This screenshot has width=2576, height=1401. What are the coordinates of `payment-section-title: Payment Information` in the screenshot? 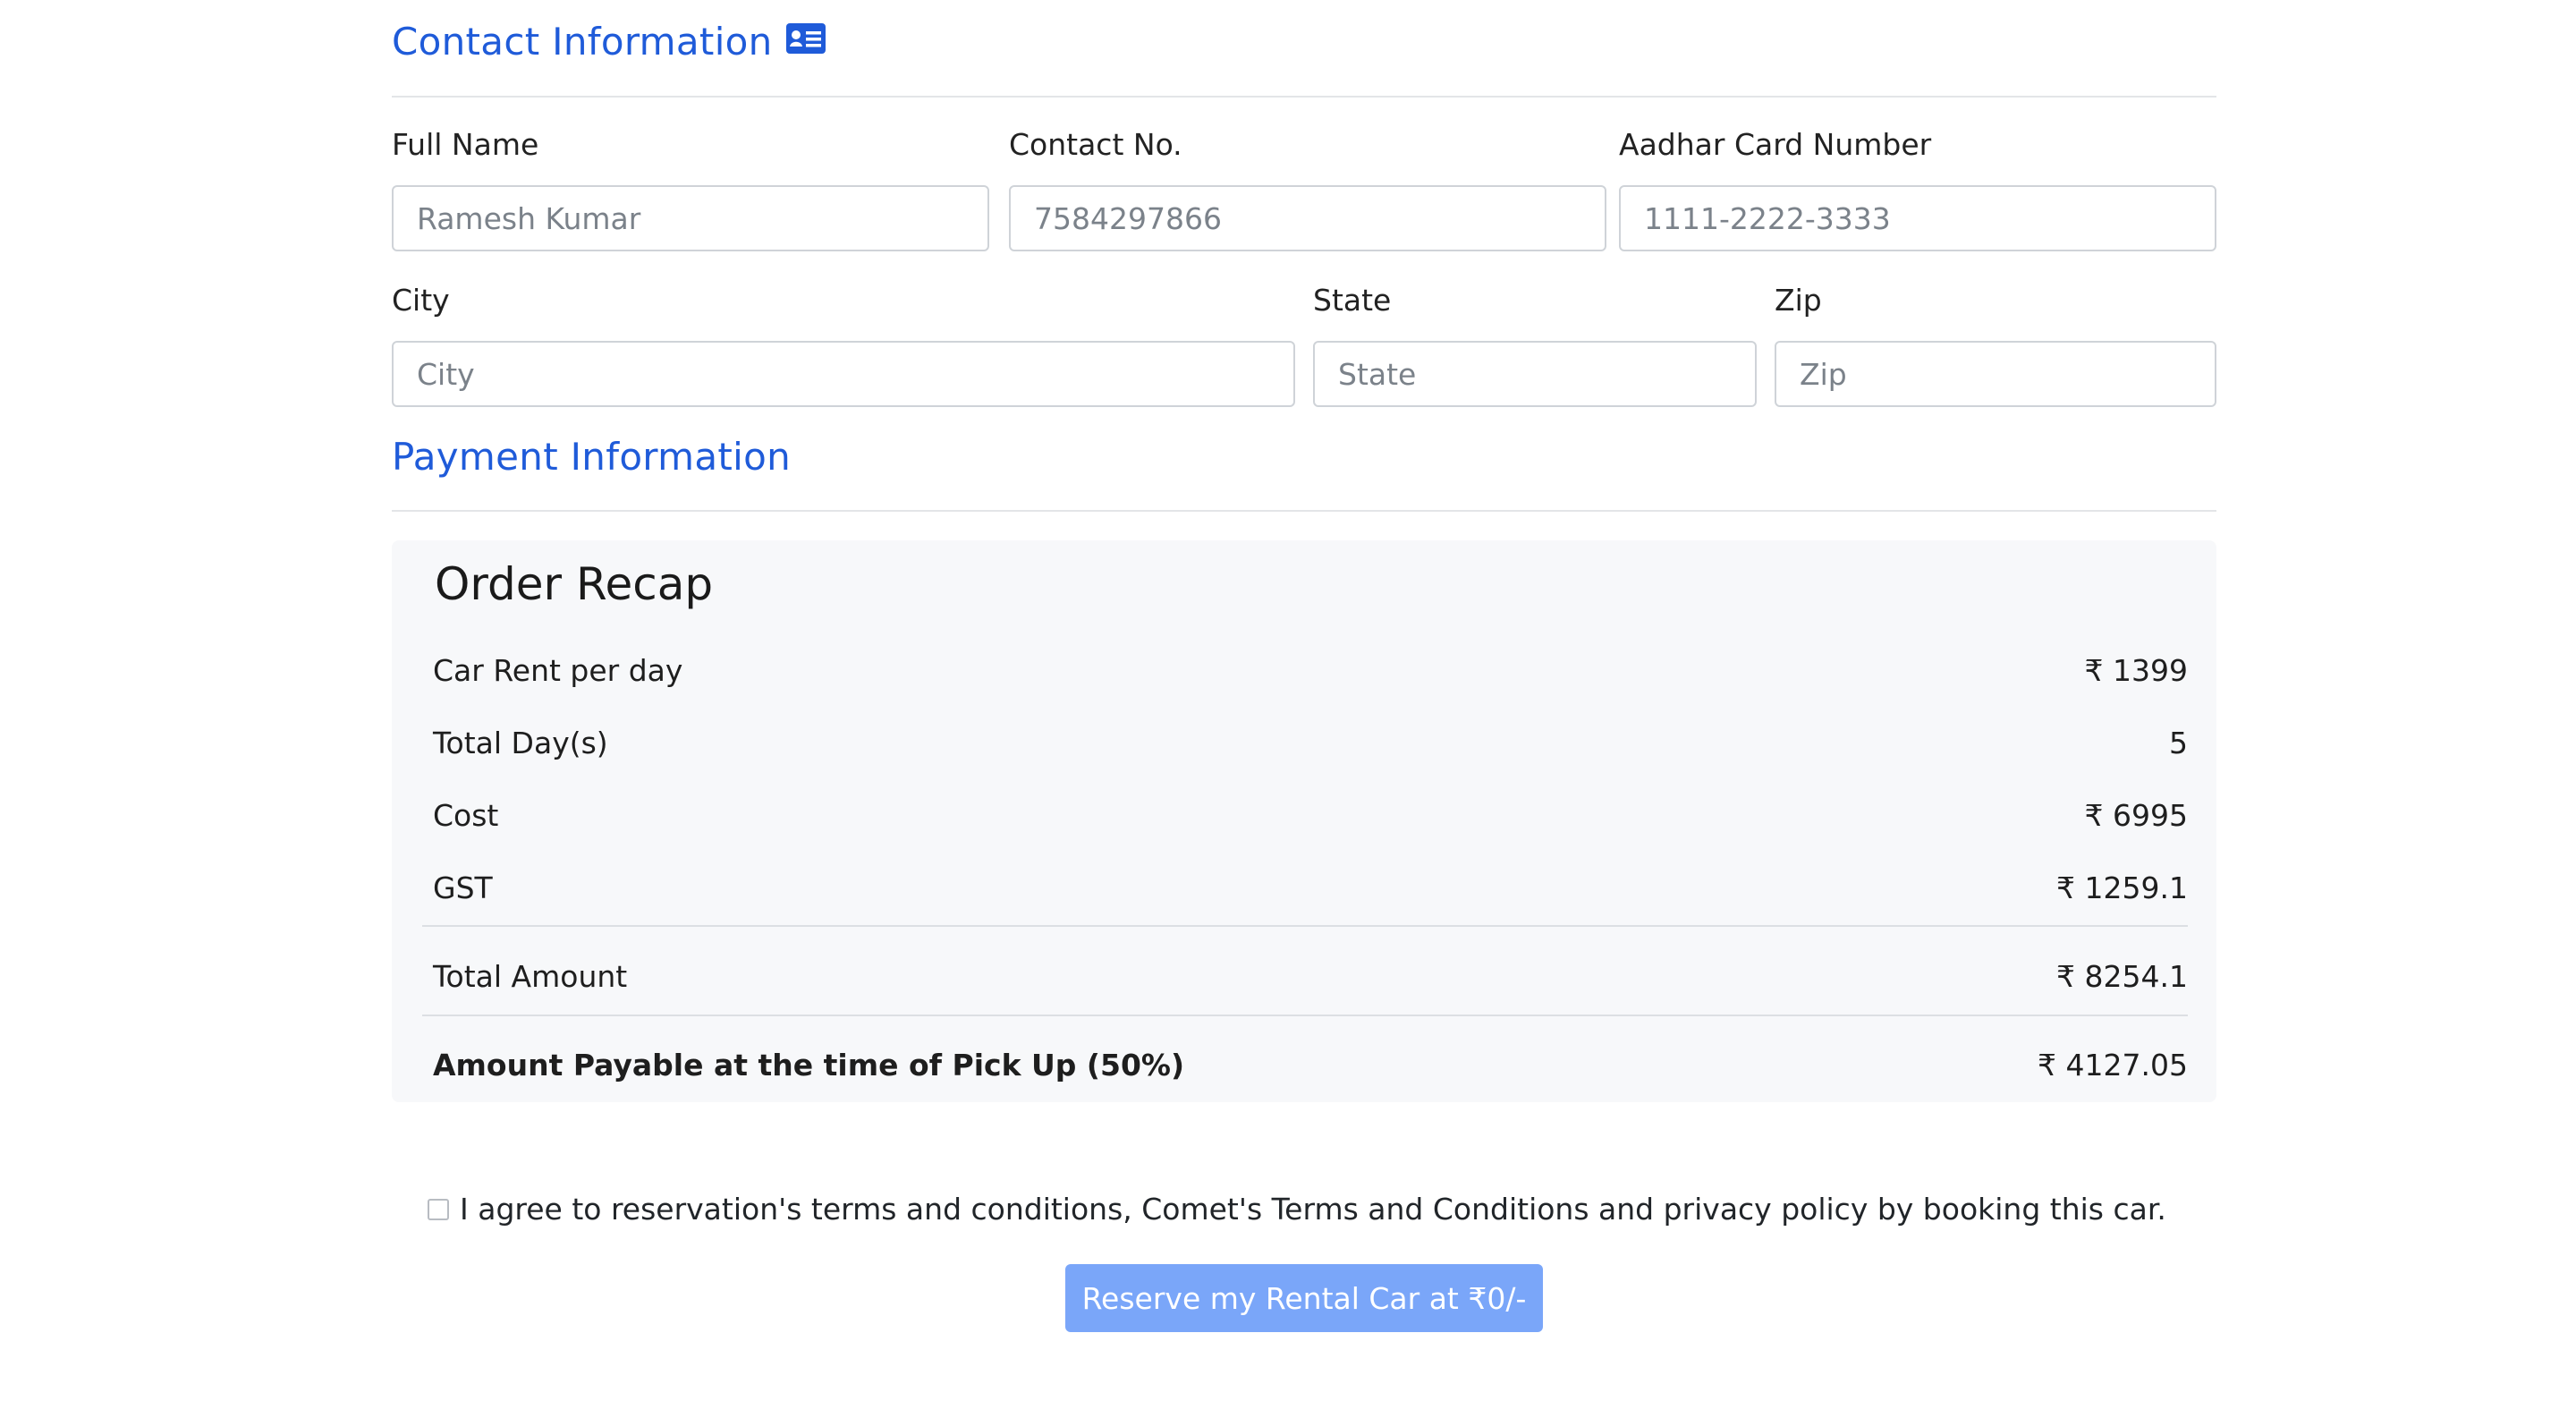 It's located at (591, 457).